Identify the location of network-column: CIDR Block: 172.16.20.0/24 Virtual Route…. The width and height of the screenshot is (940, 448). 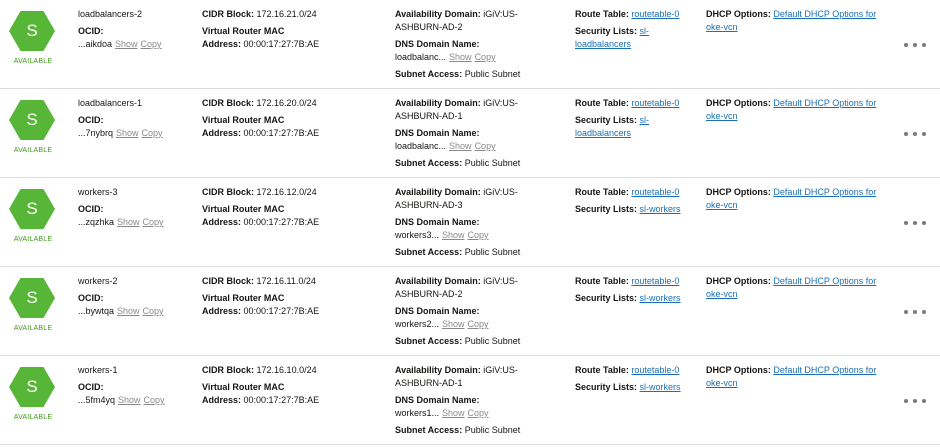
(292, 118).